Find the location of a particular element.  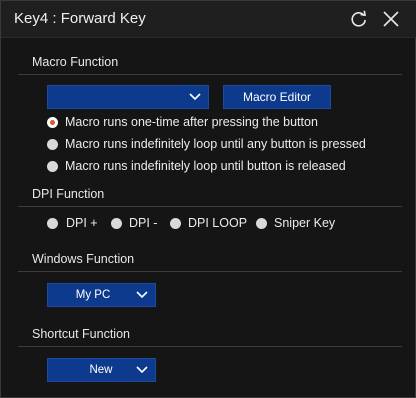

shortcut-section-title: Shortcut Function is located at coordinates (81, 334).